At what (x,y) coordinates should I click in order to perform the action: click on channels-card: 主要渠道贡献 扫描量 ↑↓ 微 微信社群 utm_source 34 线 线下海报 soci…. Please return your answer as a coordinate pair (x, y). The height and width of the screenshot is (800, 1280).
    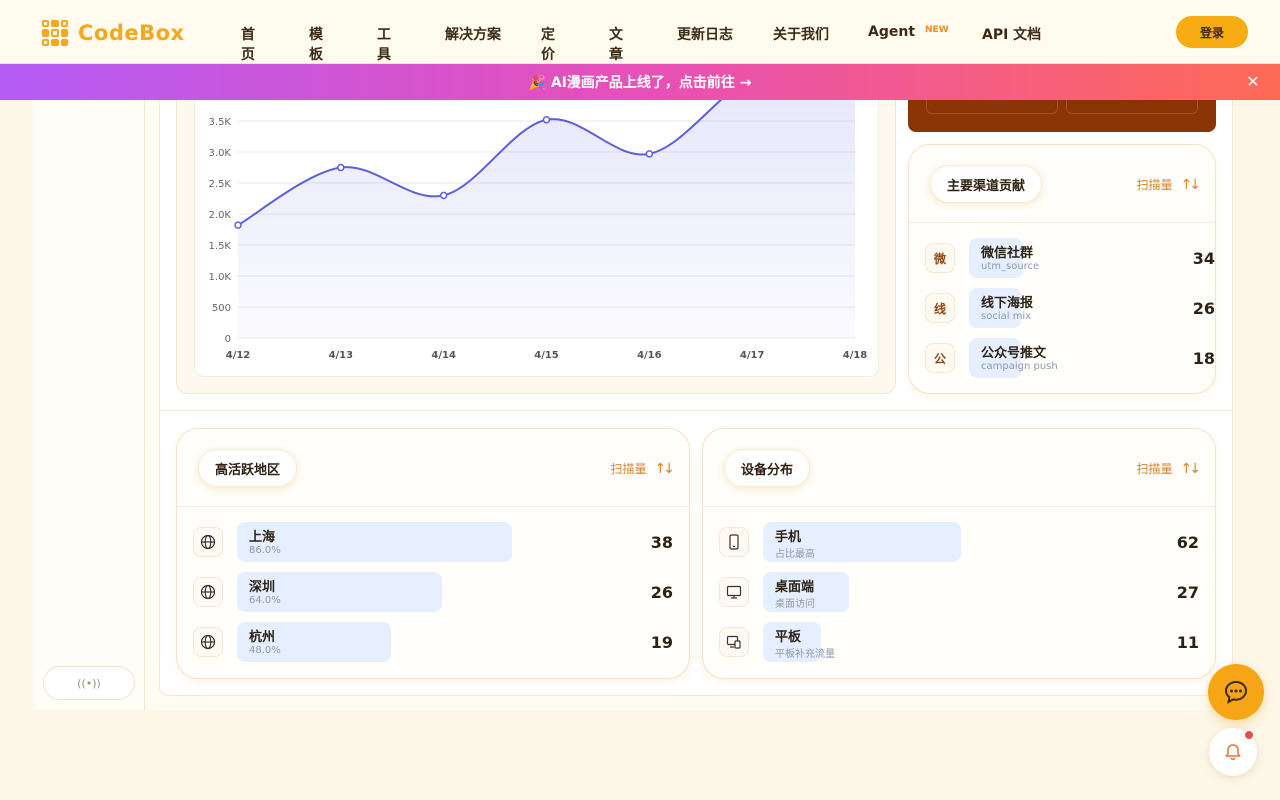
    Looking at the image, I should click on (1062, 269).